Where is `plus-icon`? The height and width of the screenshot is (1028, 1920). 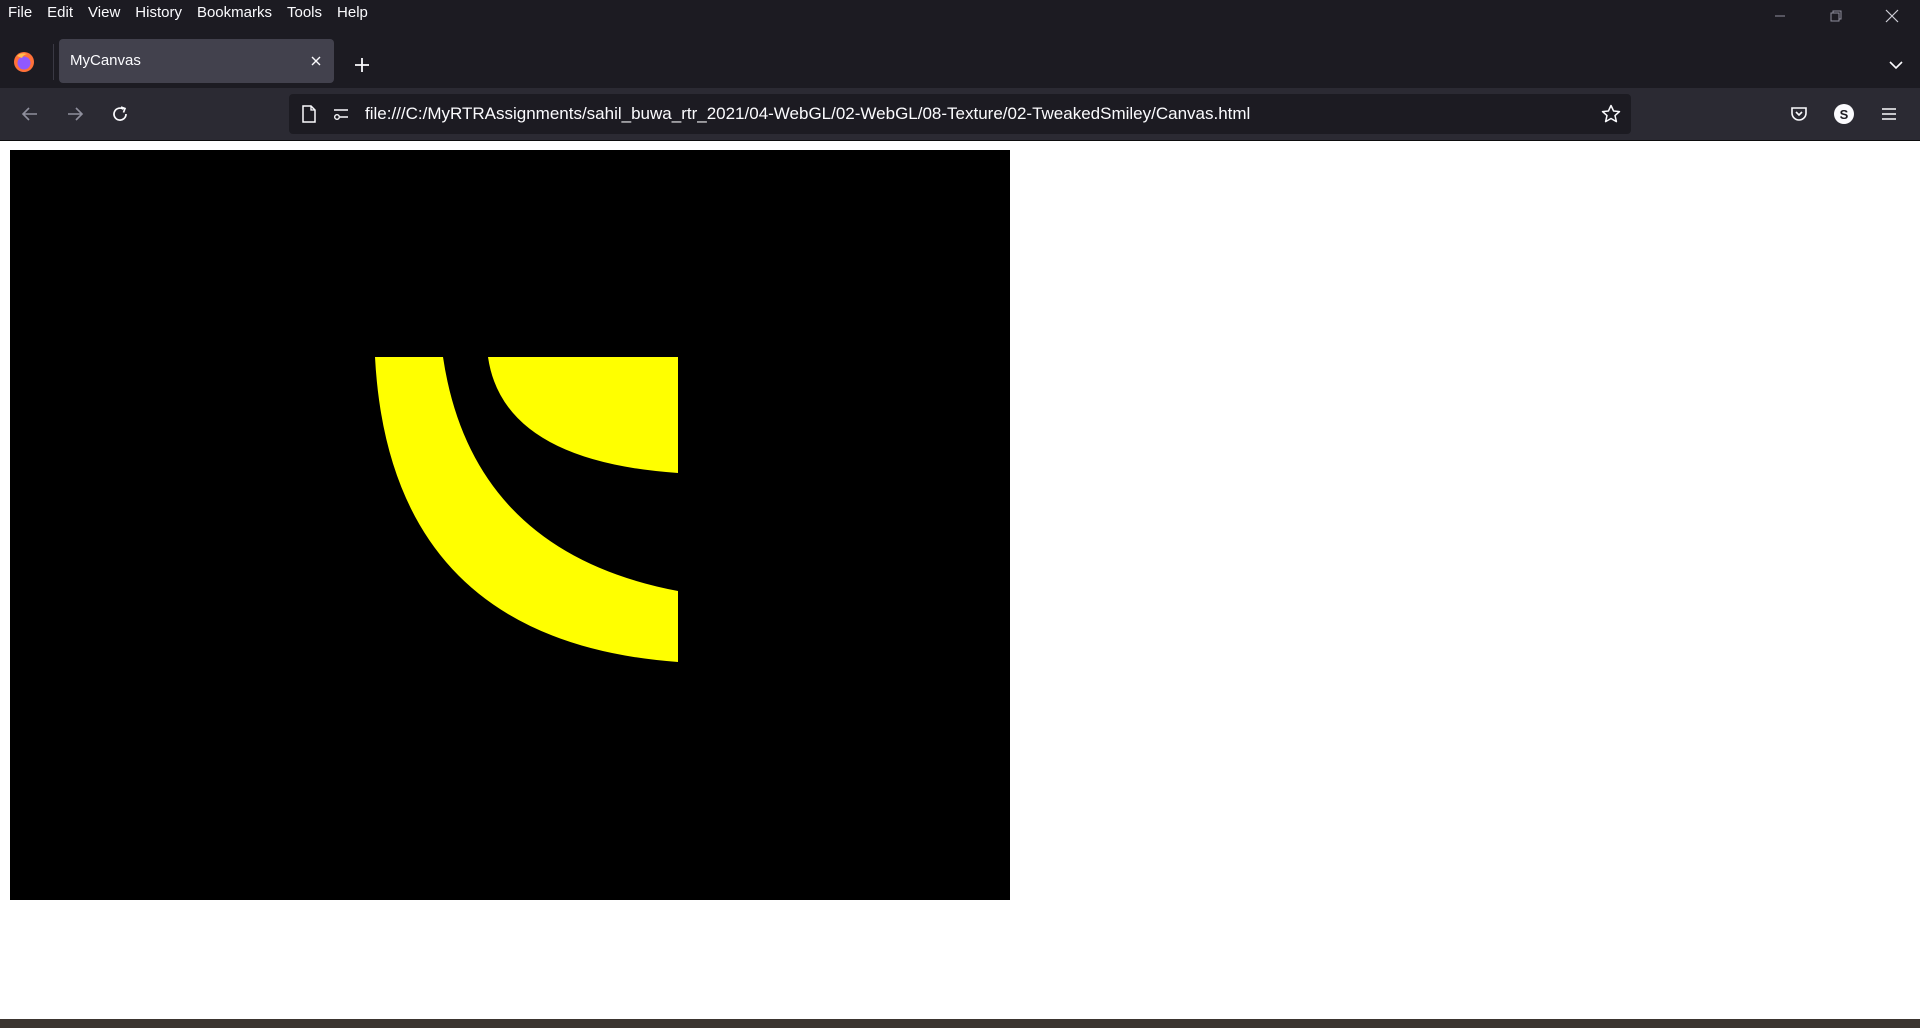 plus-icon is located at coordinates (362, 65).